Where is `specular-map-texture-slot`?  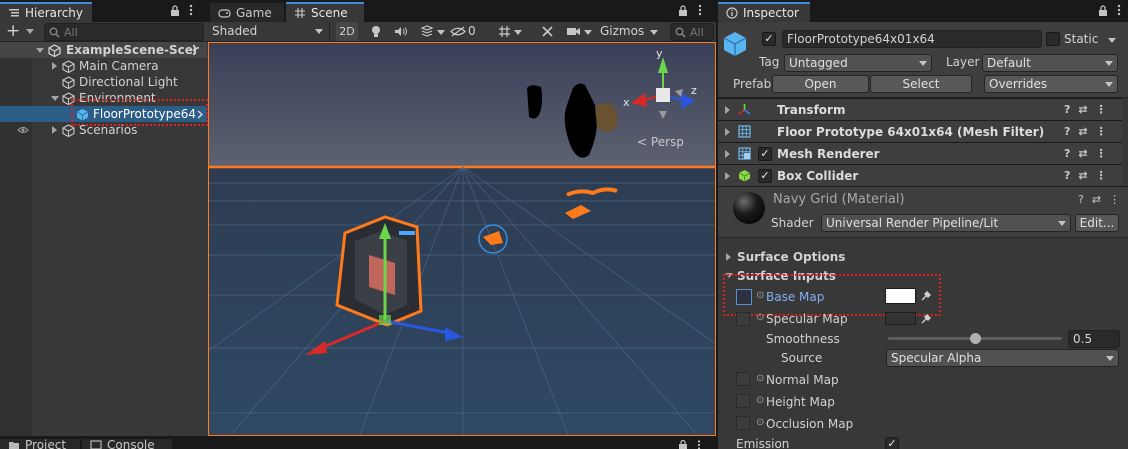 specular-map-texture-slot is located at coordinates (743, 319).